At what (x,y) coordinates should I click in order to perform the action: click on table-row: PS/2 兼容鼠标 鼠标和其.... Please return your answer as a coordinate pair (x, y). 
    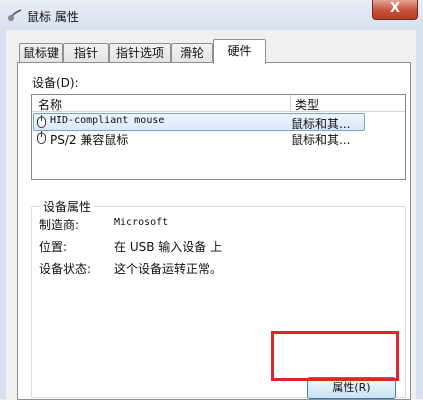
    Looking at the image, I should click on (218, 138).